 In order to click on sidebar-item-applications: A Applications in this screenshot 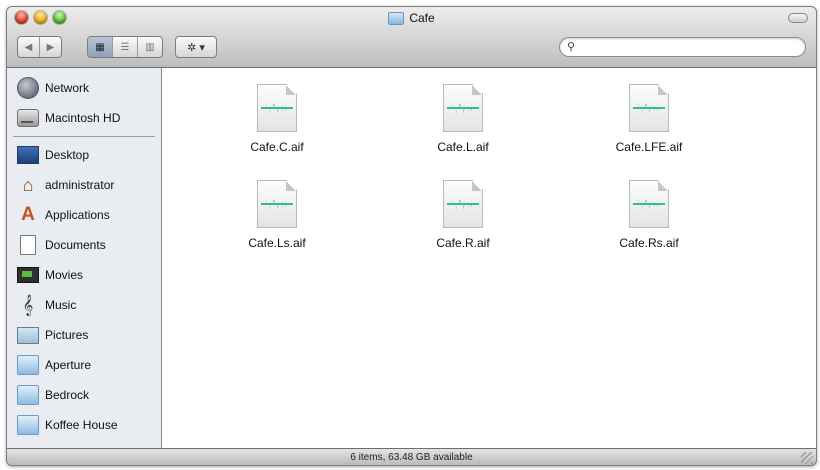, I will do `click(84, 215)`.